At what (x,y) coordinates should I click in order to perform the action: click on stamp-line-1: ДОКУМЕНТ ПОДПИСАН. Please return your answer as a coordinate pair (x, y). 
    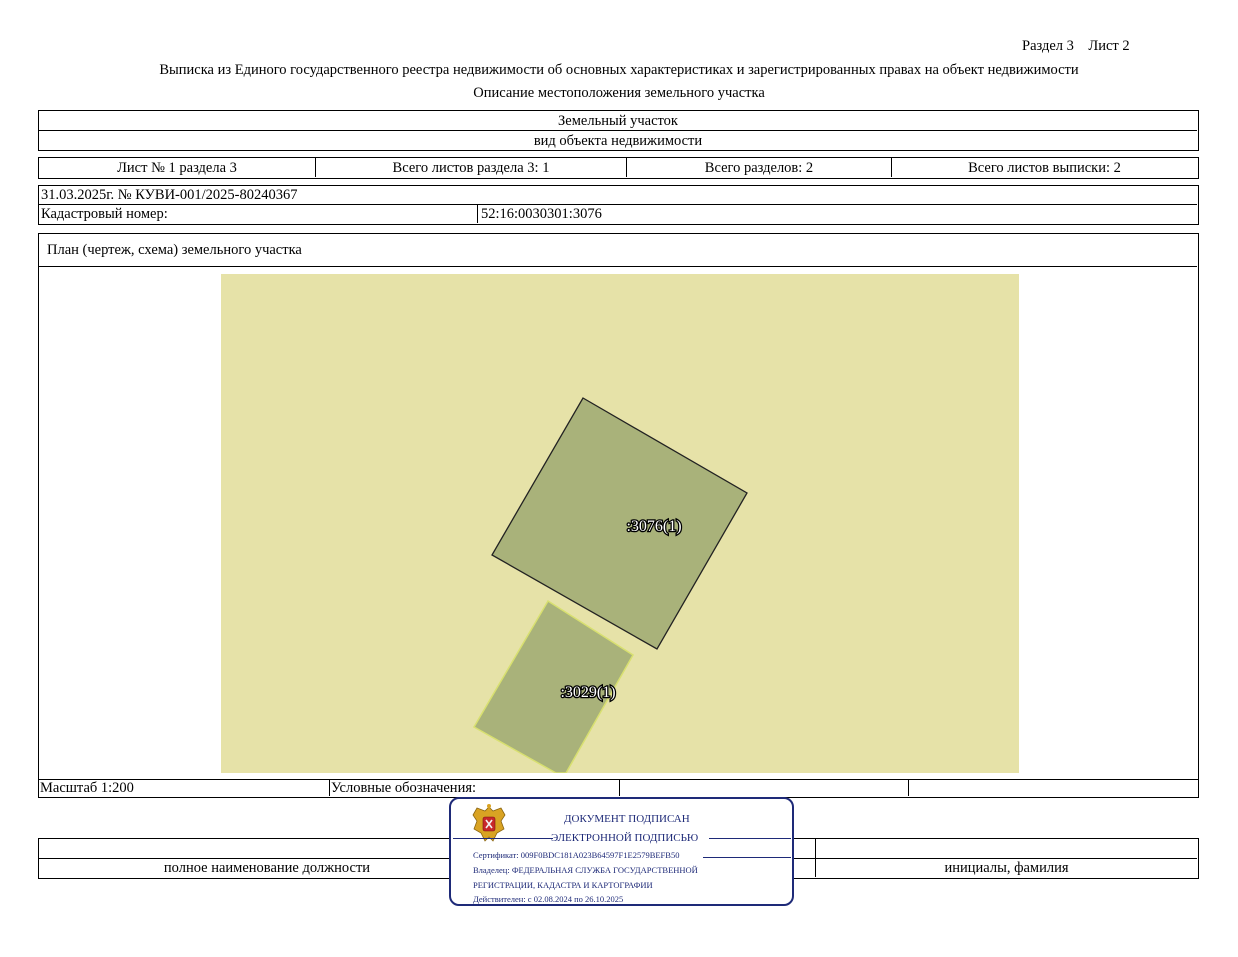
    Looking at the image, I should click on (627, 819).